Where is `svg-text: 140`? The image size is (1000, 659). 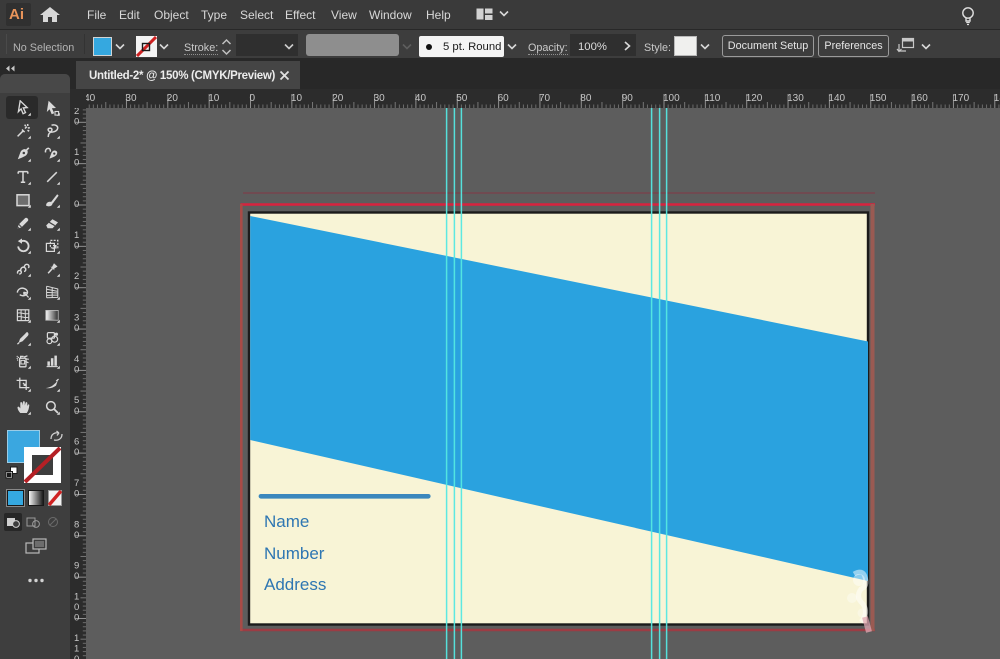 svg-text: 140 is located at coordinates (836, 98).